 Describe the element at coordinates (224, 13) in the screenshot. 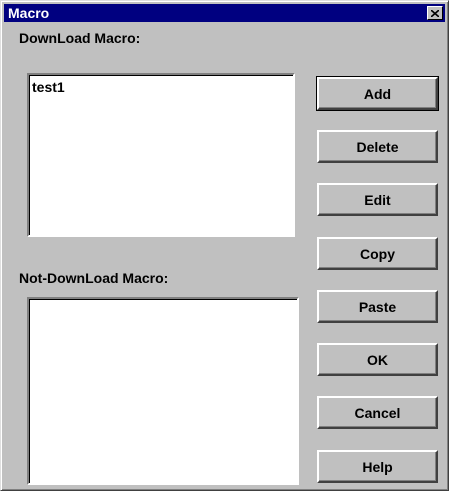

I see `title-bar: Macro` at that location.